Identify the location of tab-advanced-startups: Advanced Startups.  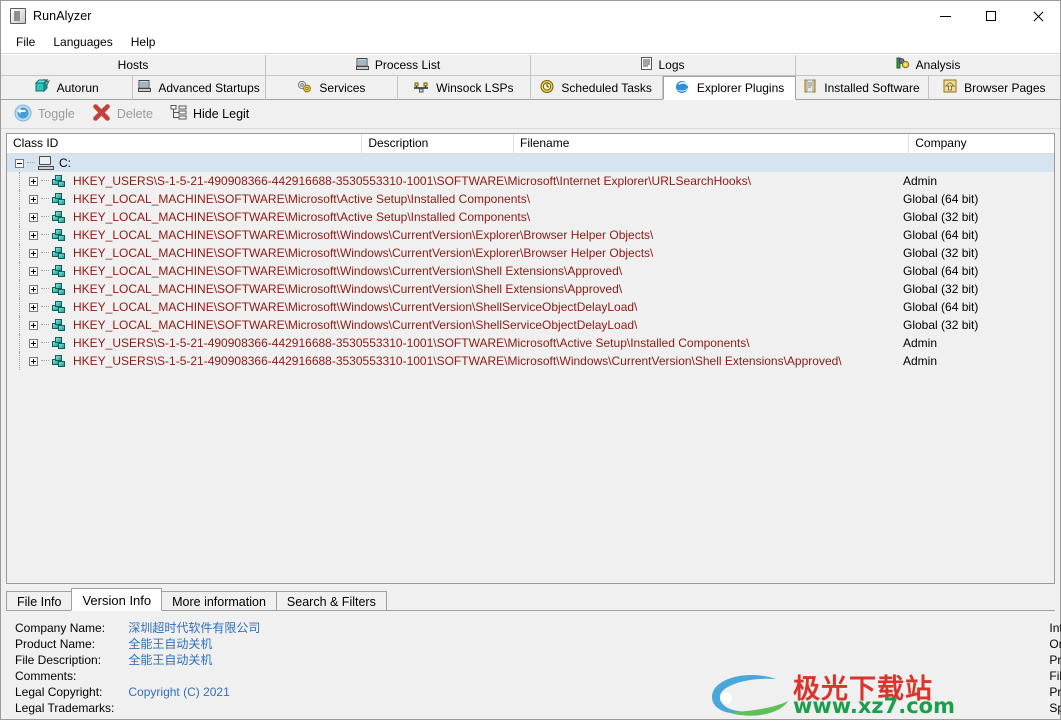
(199, 88).